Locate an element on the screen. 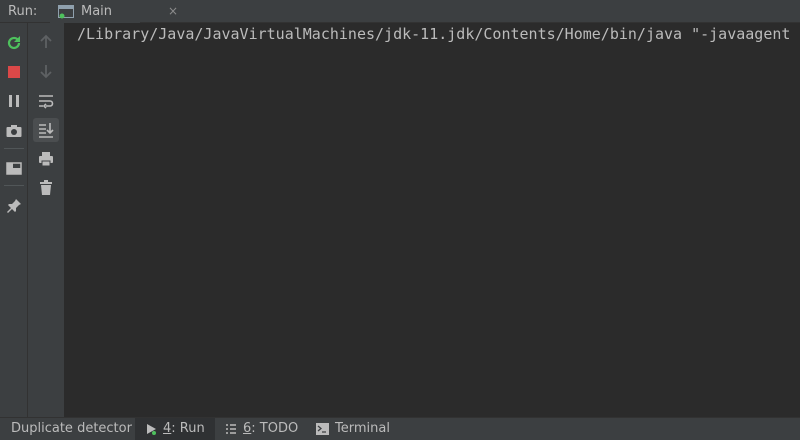 This screenshot has width=800, height=440. tool-window-terminal: Terminal is located at coordinates (353, 429).